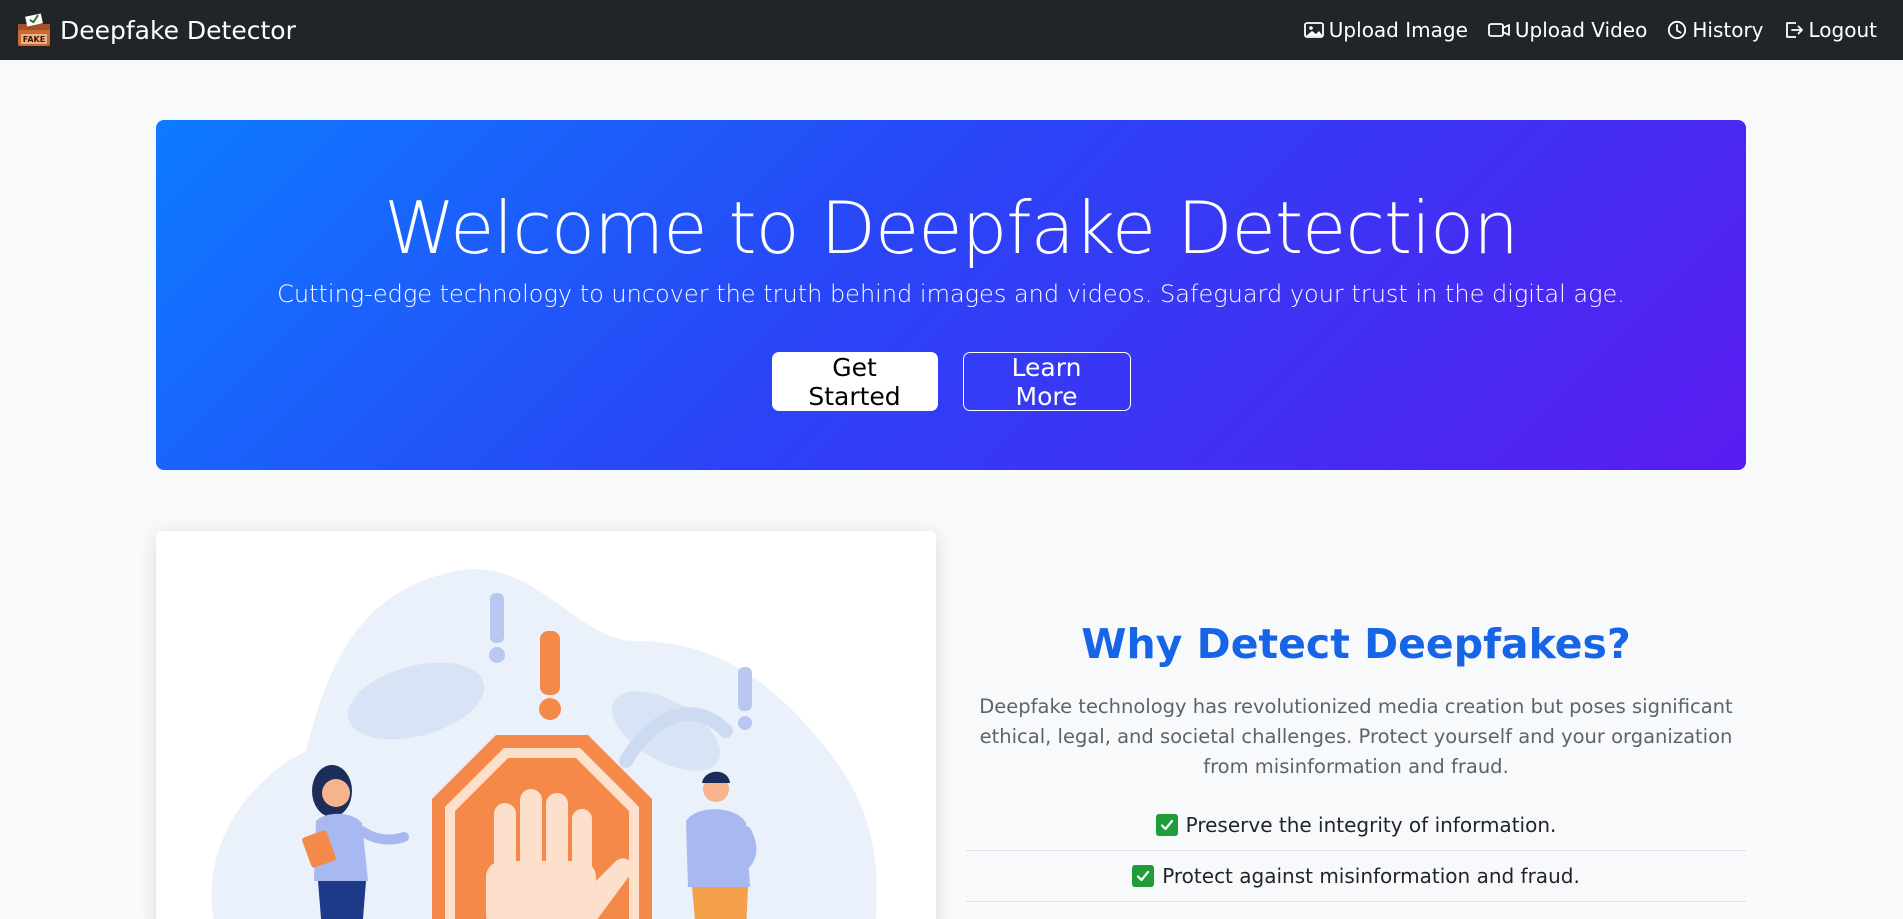 The width and height of the screenshot is (1903, 919). What do you see at coordinates (1498, 30) in the screenshot?
I see `video-icon` at bounding box center [1498, 30].